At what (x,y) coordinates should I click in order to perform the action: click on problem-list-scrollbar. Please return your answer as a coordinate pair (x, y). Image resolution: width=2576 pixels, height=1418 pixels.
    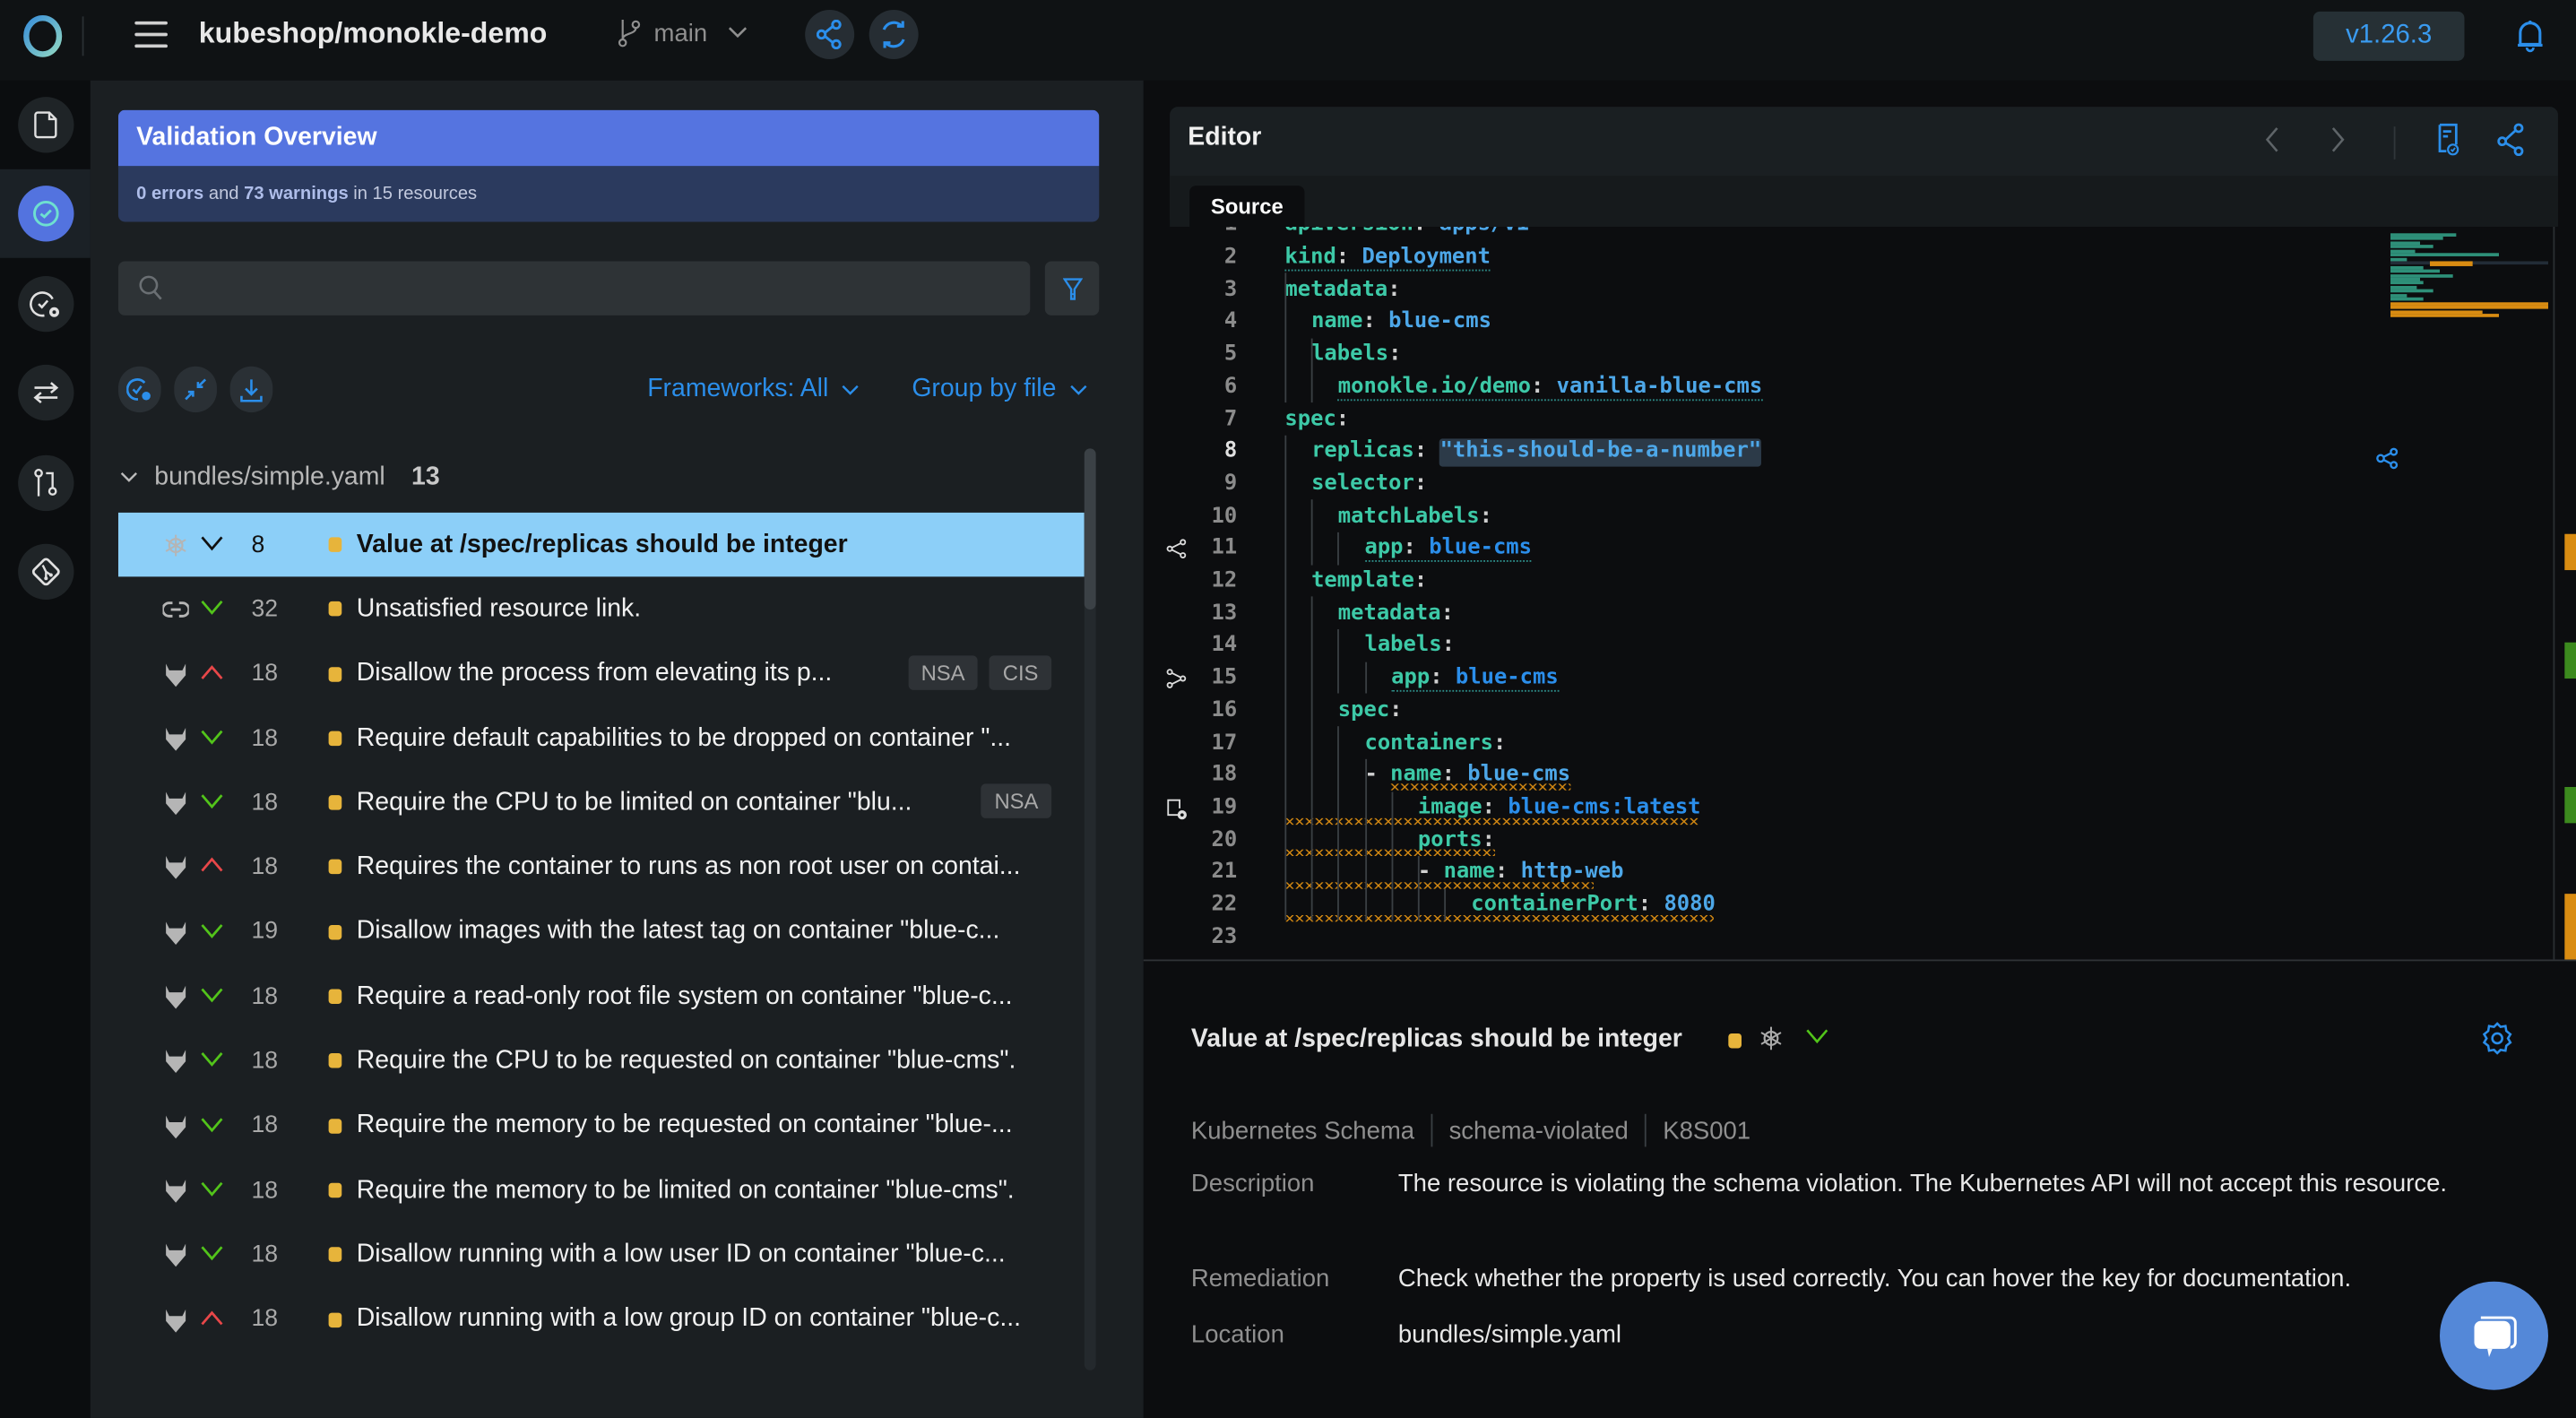
    Looking at the image, I should click on (1090, 909).